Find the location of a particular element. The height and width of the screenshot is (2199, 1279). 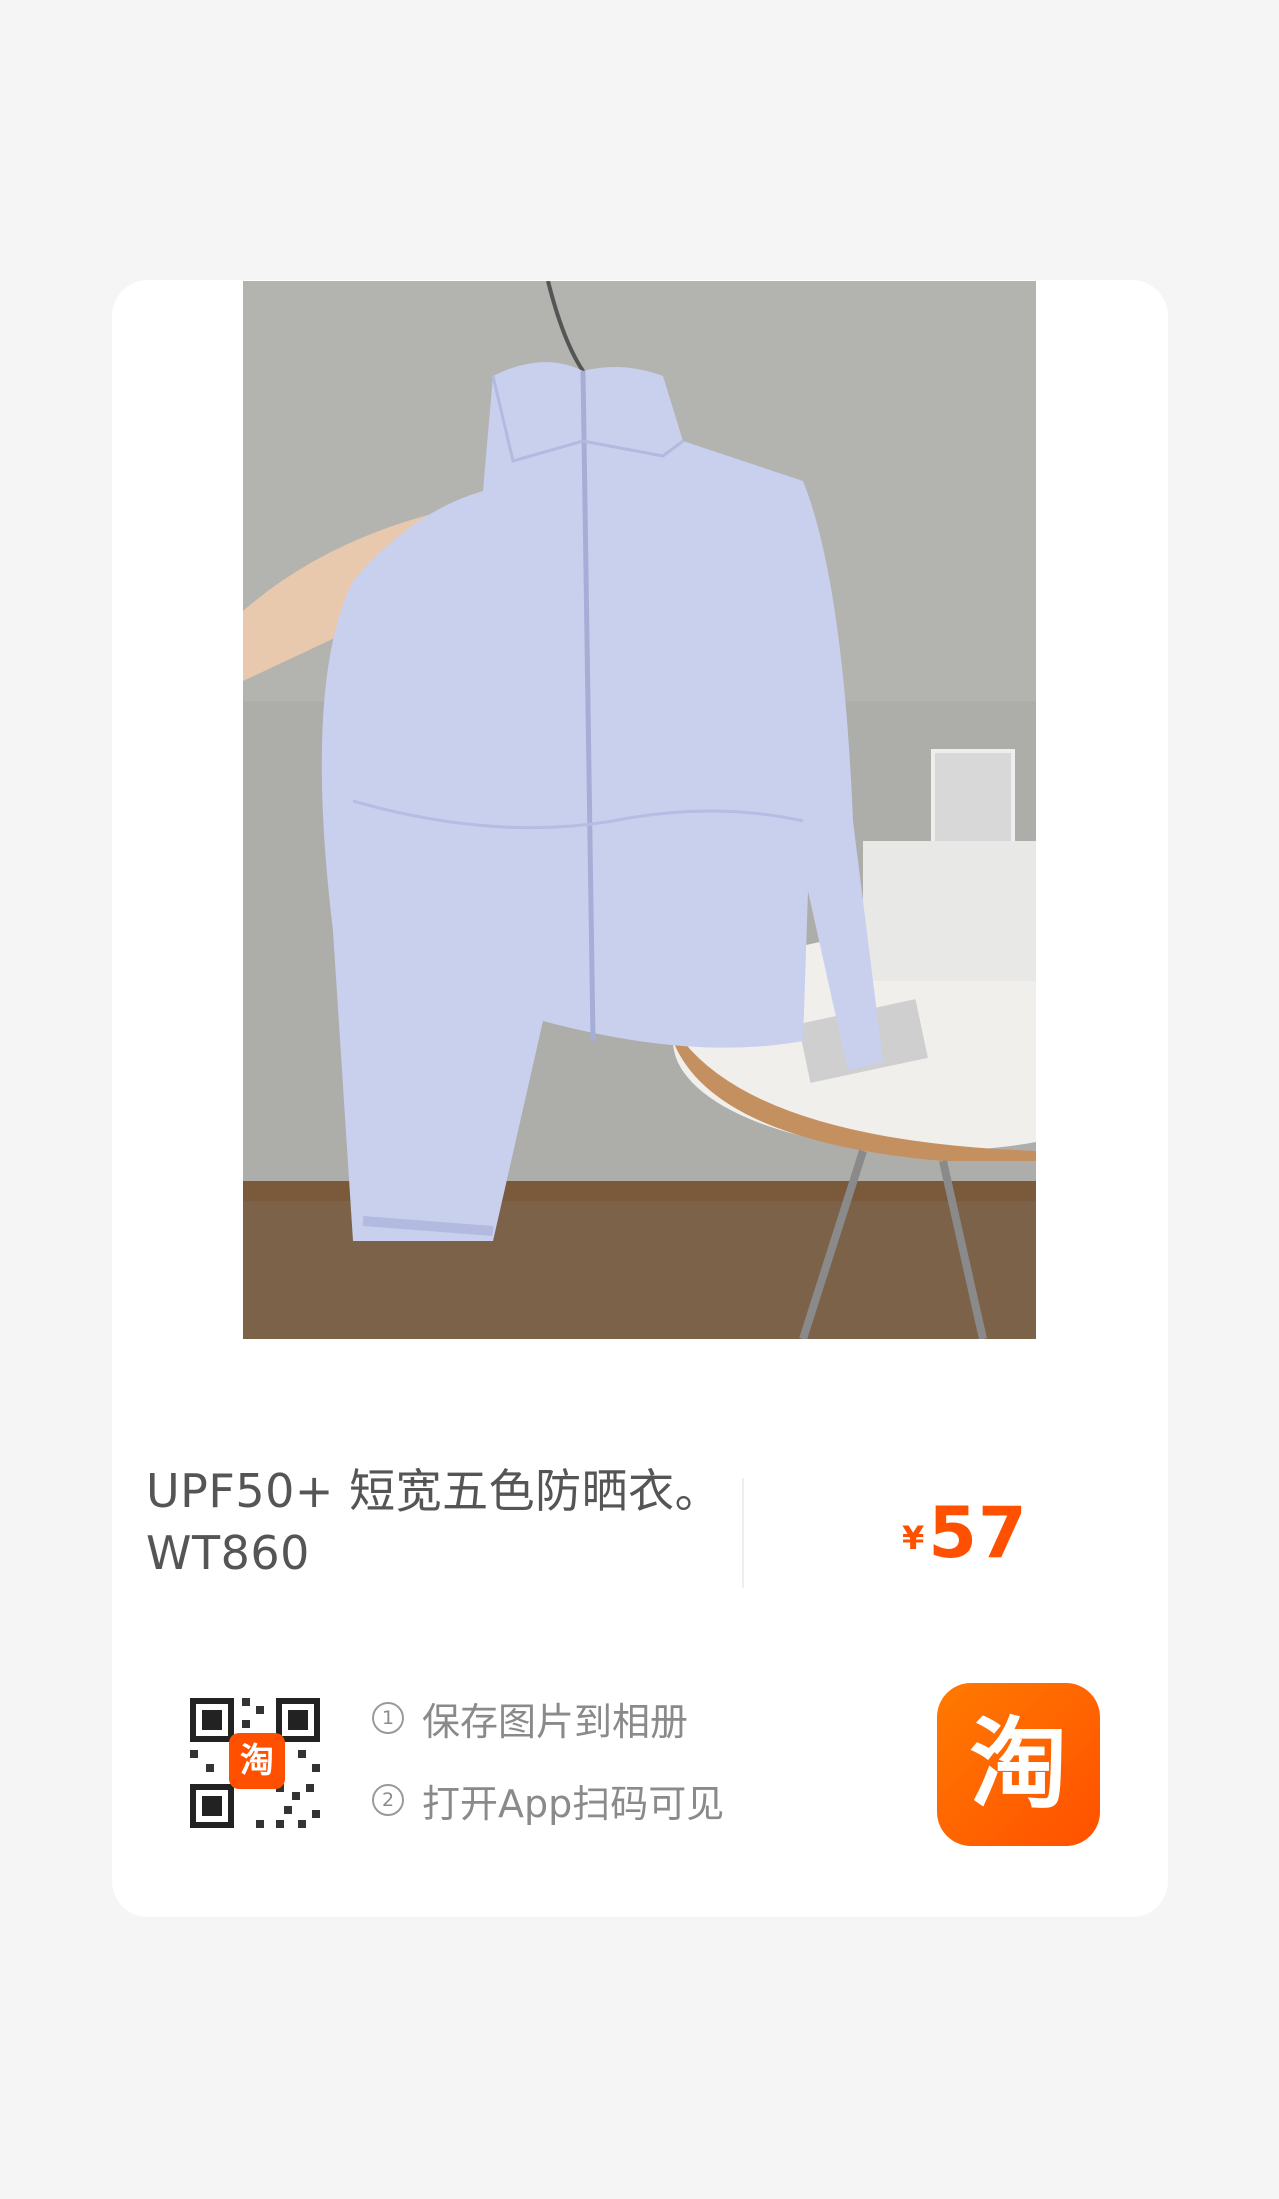

instruction-step: 1 保存图片到相册 is located at coordinates (548, 1720).